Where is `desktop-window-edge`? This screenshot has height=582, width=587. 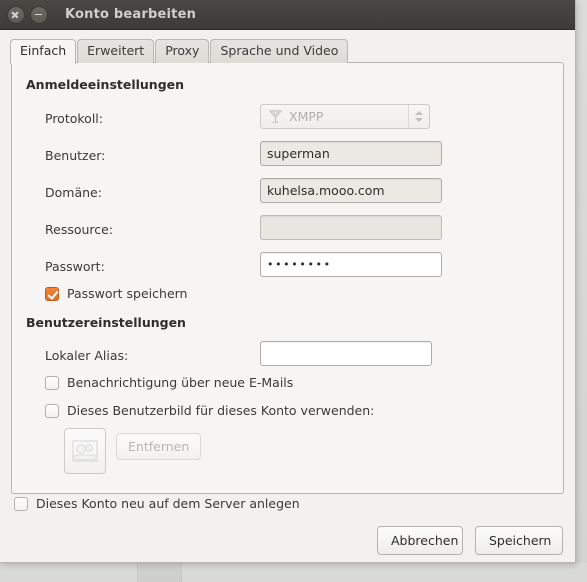 desktop-window-edge is located at coordinates (159, 572).